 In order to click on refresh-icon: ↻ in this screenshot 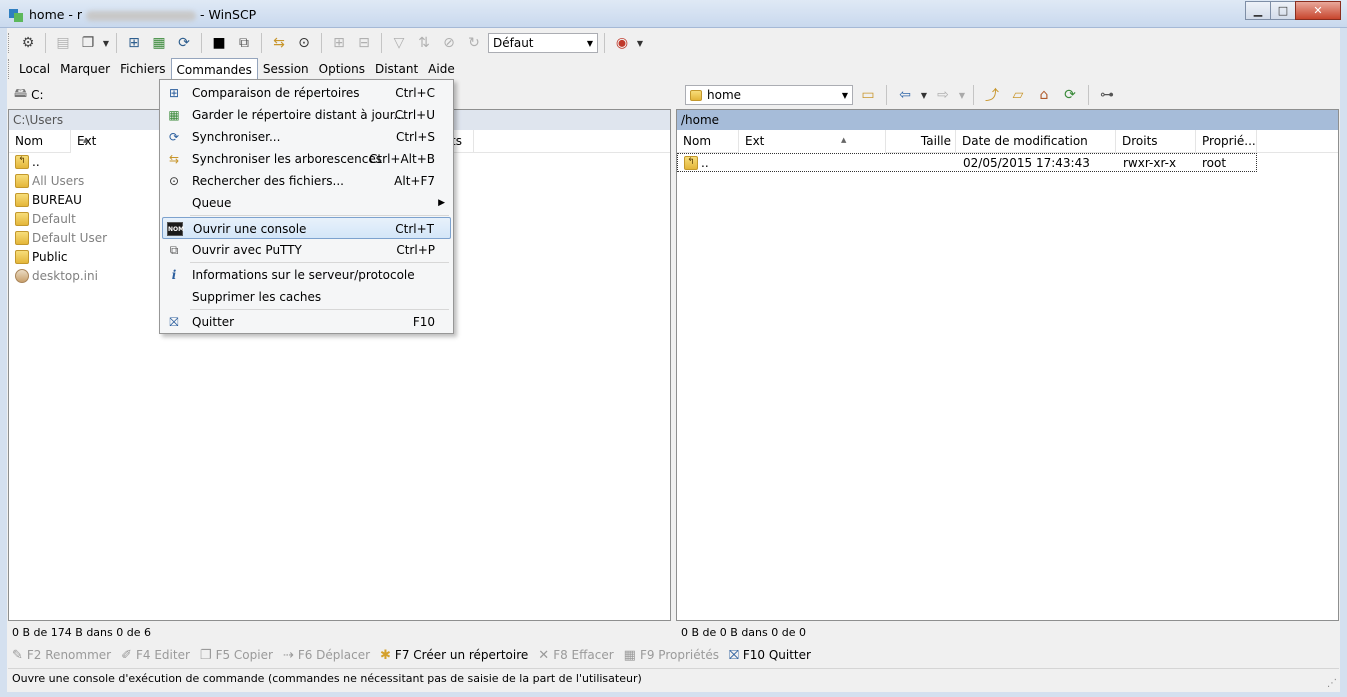, I will do `click(474, 43)`.